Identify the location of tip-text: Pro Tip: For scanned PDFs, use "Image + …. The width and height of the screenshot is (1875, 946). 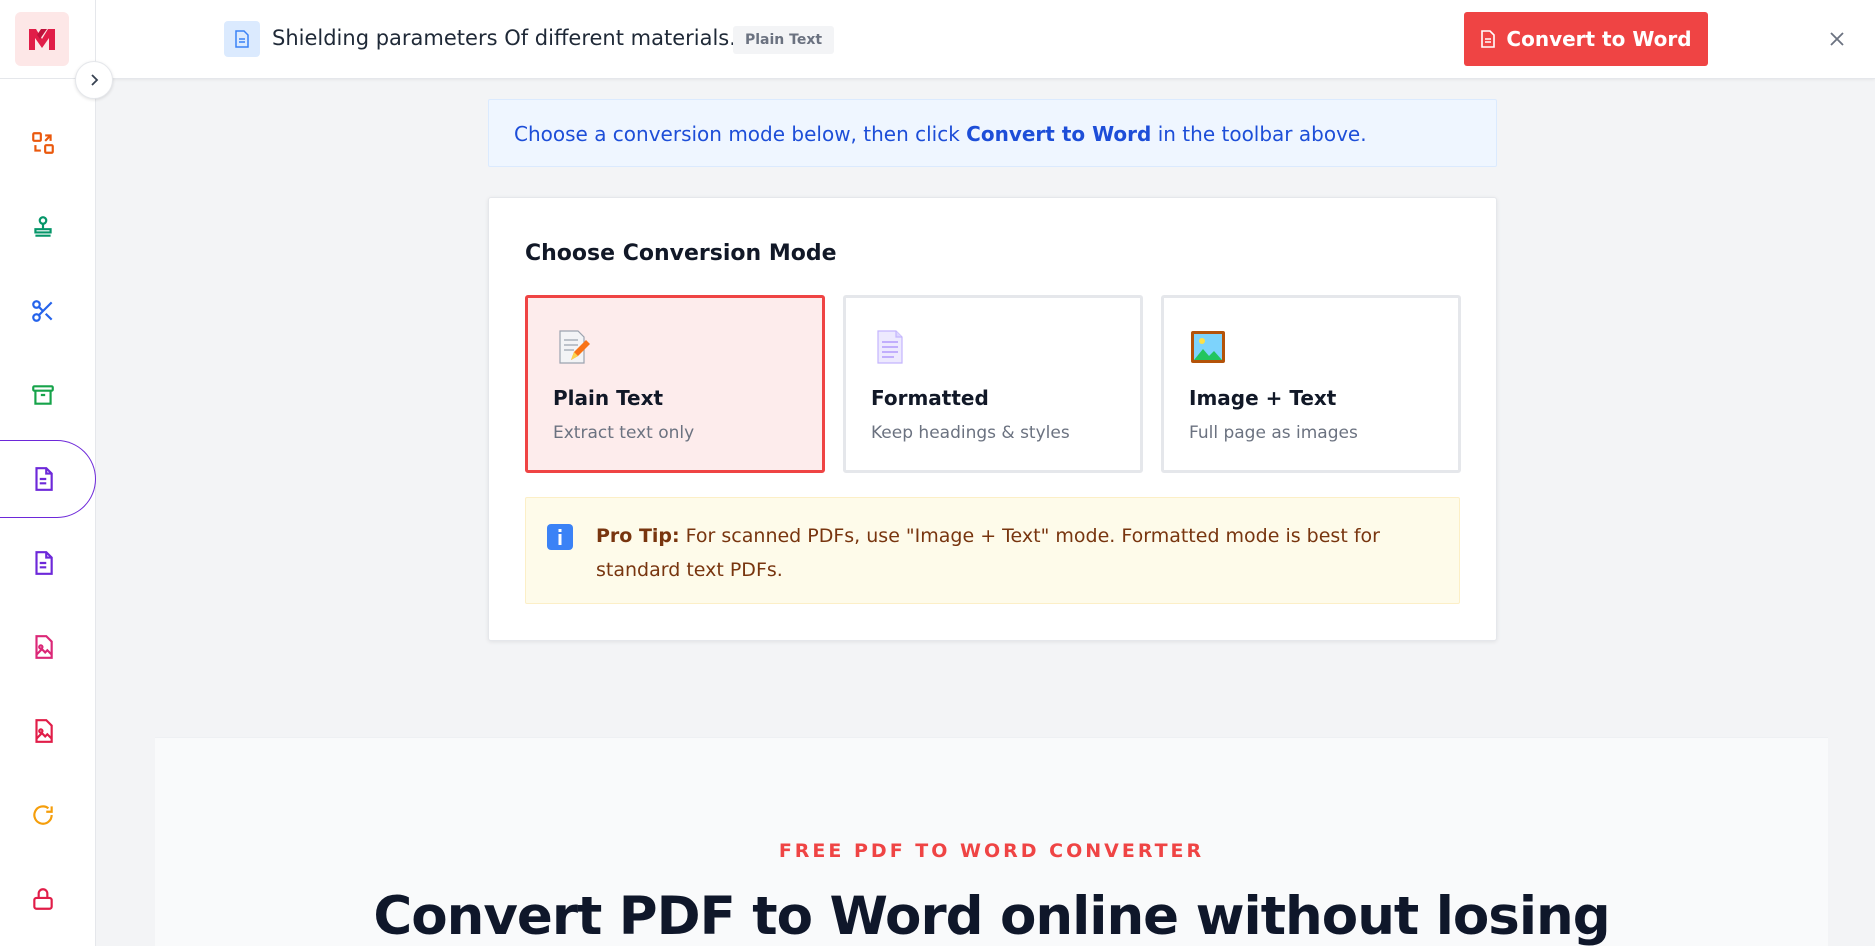
(1018, 553).